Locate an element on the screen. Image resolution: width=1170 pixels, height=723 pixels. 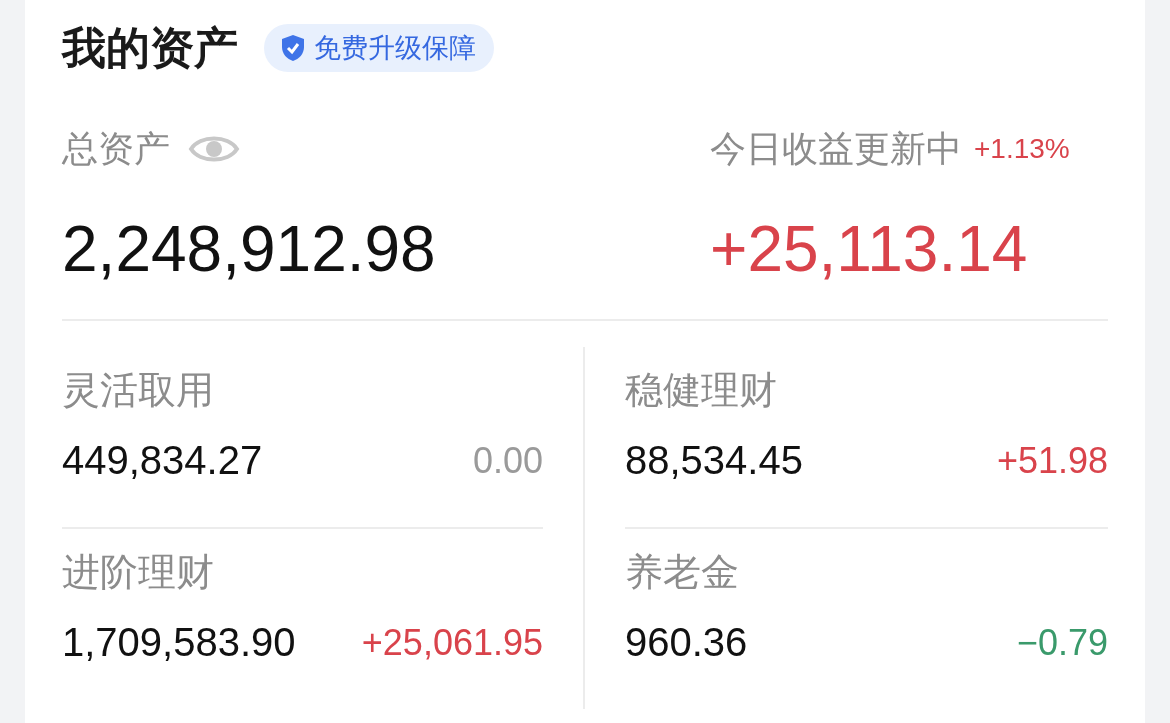
holding-value: 449,834.27 is located at coordinates (162, 460).